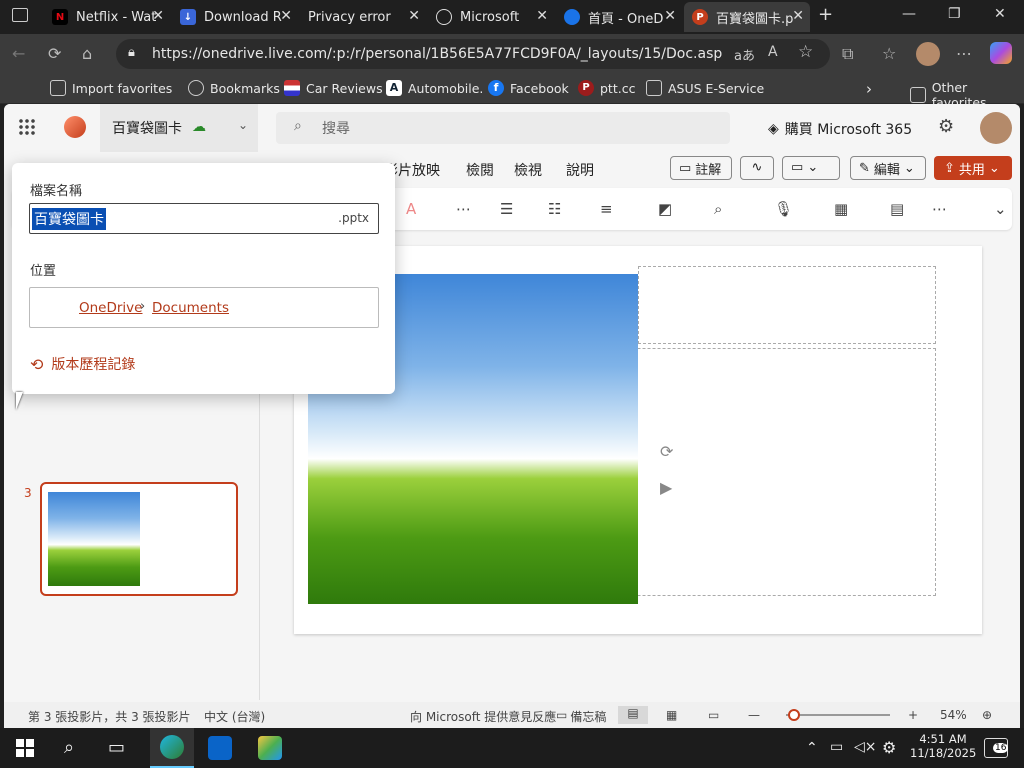 Image resolution: width=1024 pixels, height=768 pixels. I want to click on fit-slide-icon: ⊕, so click(987, 715).